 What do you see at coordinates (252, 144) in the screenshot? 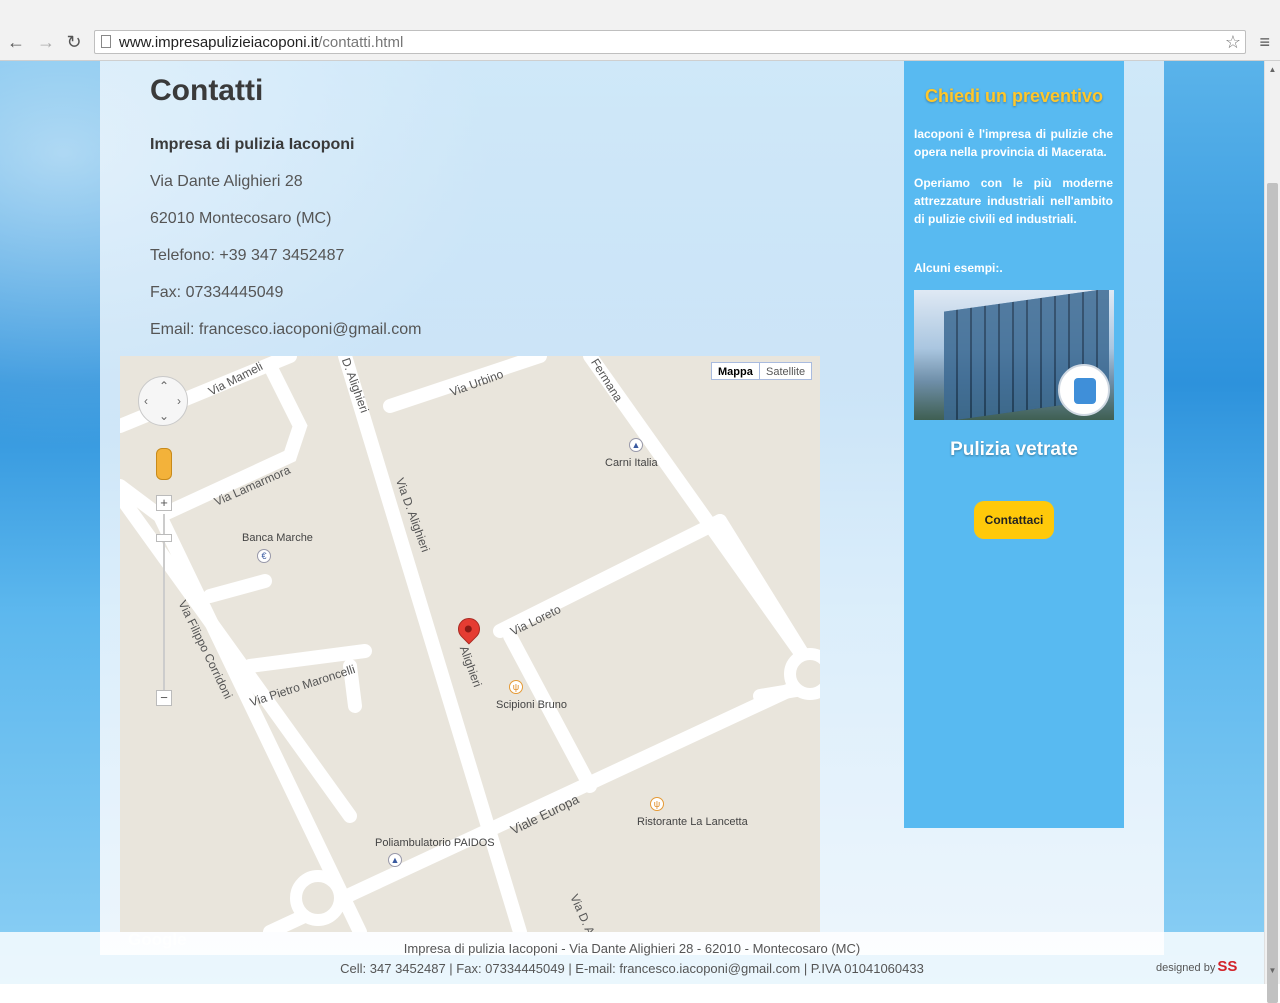
I see `company-name: Impresa di pulizia Iacoponi` at bounding box center [252, 144].